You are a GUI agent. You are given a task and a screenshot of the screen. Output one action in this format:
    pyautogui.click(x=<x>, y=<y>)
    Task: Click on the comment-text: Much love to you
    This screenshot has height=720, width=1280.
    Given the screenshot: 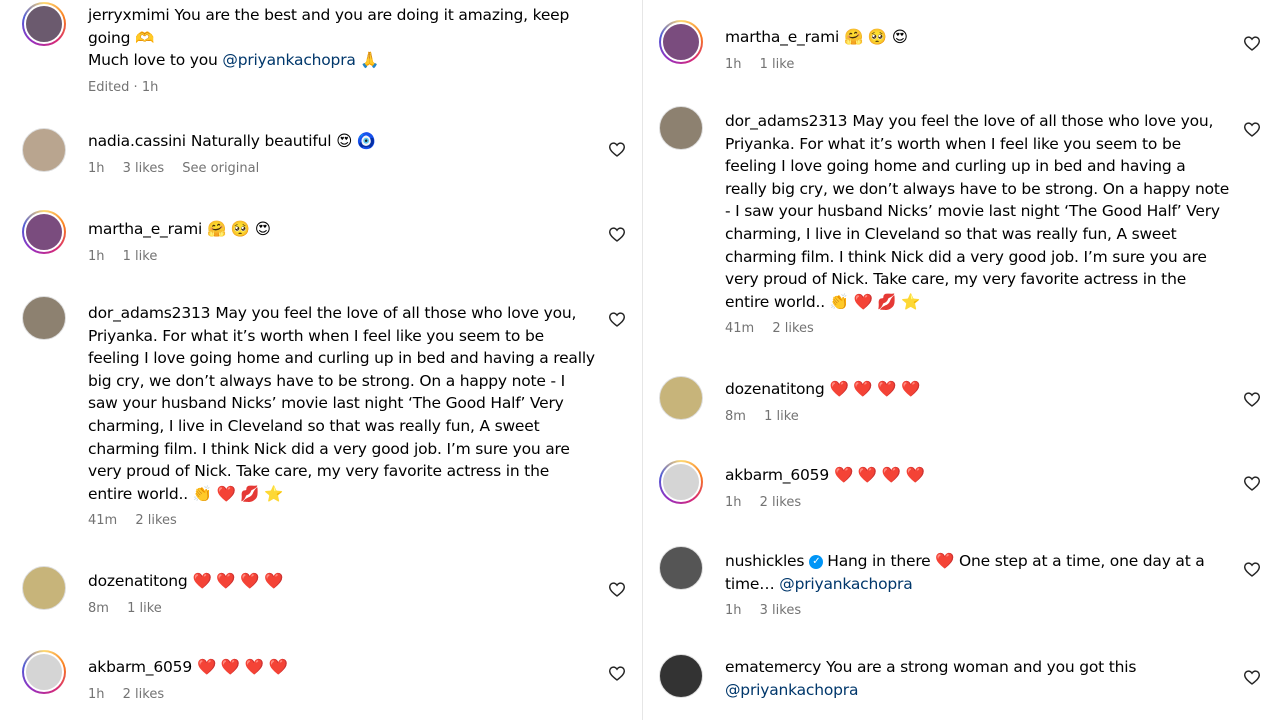 What is the action you would take?
    pyautogui.click(x=153, y=60)
    